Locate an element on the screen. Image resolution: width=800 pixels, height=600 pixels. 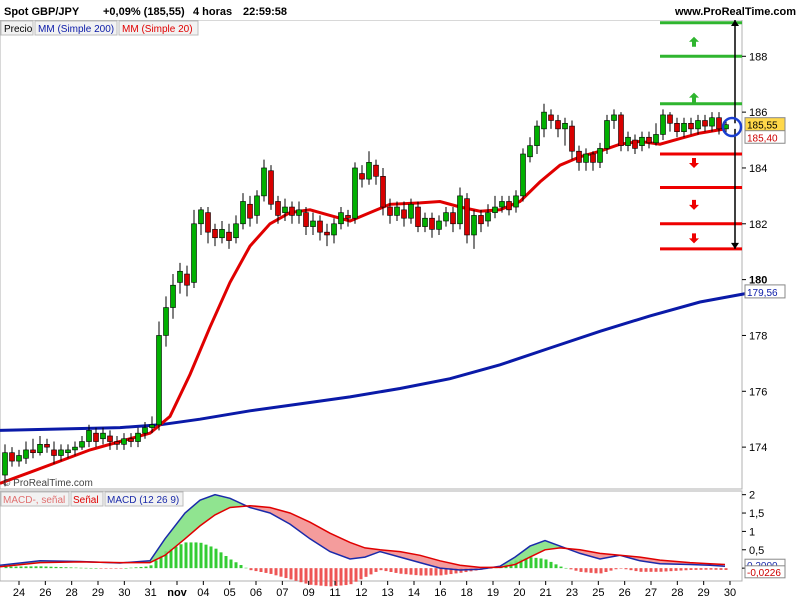
site-url: www.ProRealTime.com is located at coordinates (735, 12).